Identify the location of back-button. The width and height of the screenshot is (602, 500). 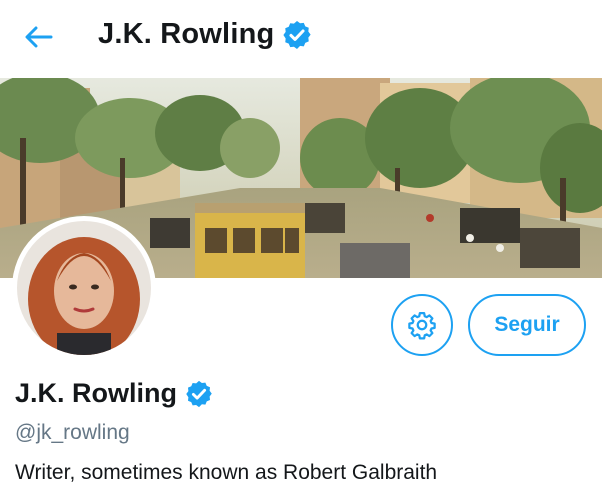
(39, 37).